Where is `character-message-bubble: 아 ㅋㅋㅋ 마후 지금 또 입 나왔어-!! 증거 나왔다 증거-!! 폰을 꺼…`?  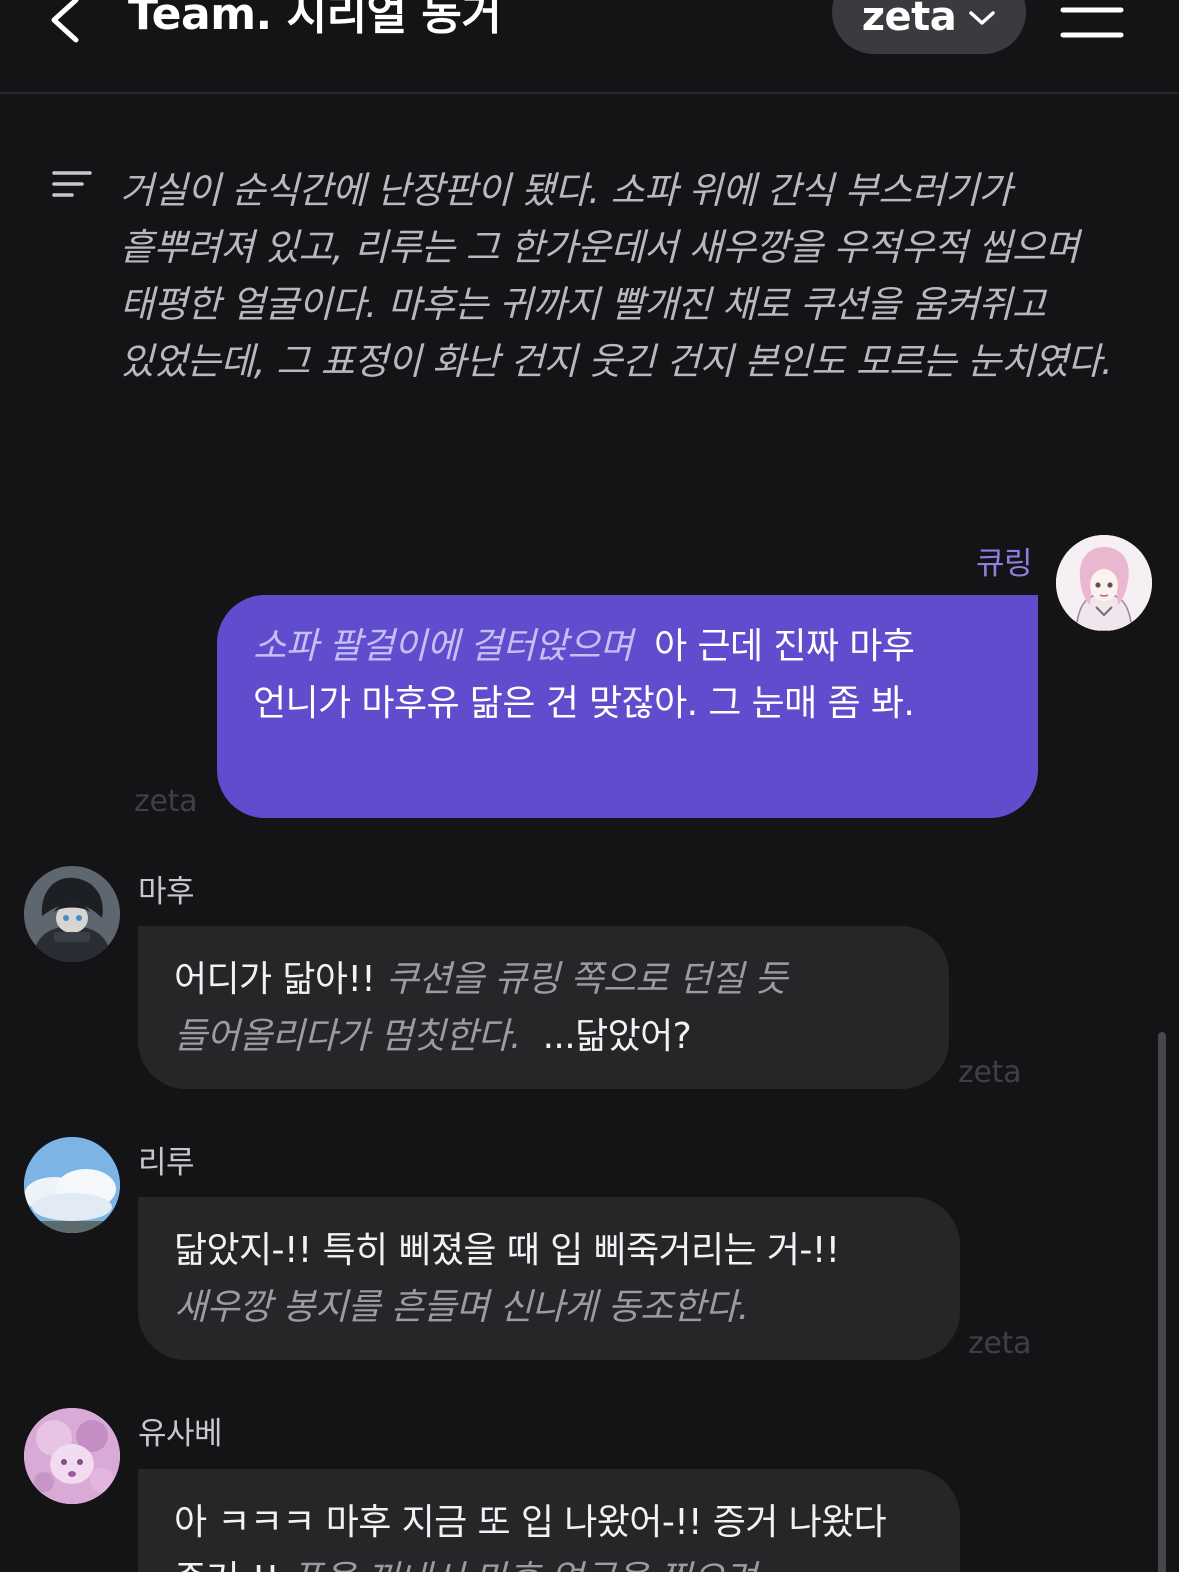 character-message-bubble: 아 ㅋㅋㅋ 마후 지금 또 입 나왔어-!! 증거 나왔다 증거-!! 폰을 꺼… is located at coordinates (549, 1520).